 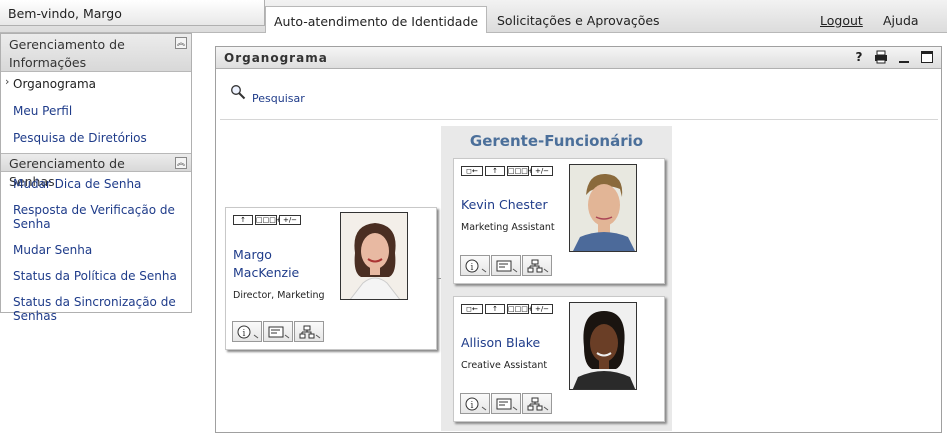 I want to click on help-icon: ?, so click(x=859, y=57).